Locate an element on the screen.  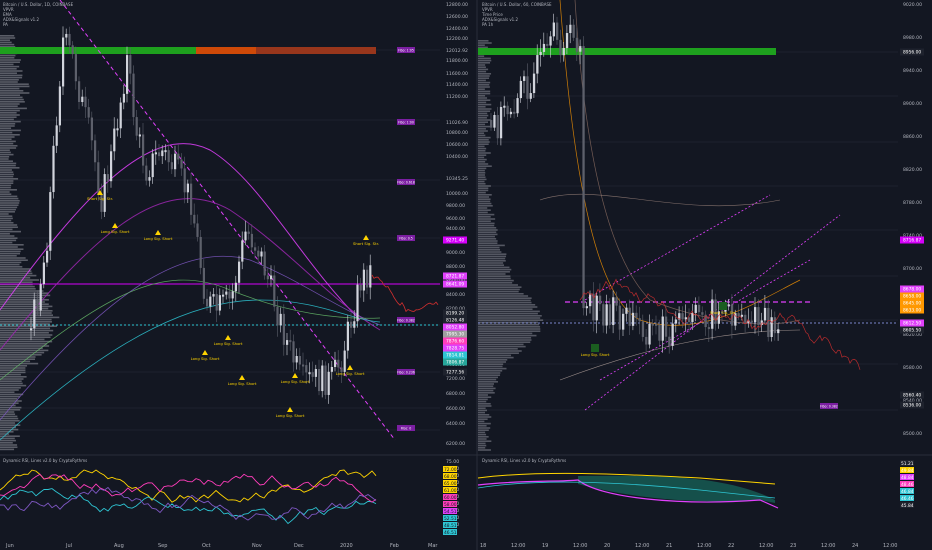
r-time-label-5: 12:00 is located at coordinates (642, 546).